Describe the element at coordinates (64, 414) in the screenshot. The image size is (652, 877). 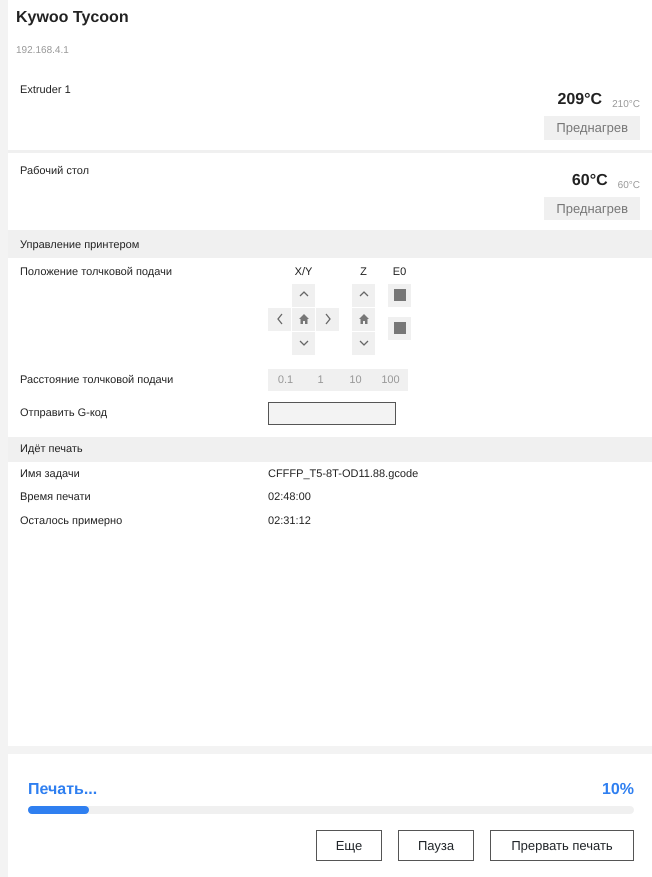
I see `gcode-label: Отправить G-код` at that location.